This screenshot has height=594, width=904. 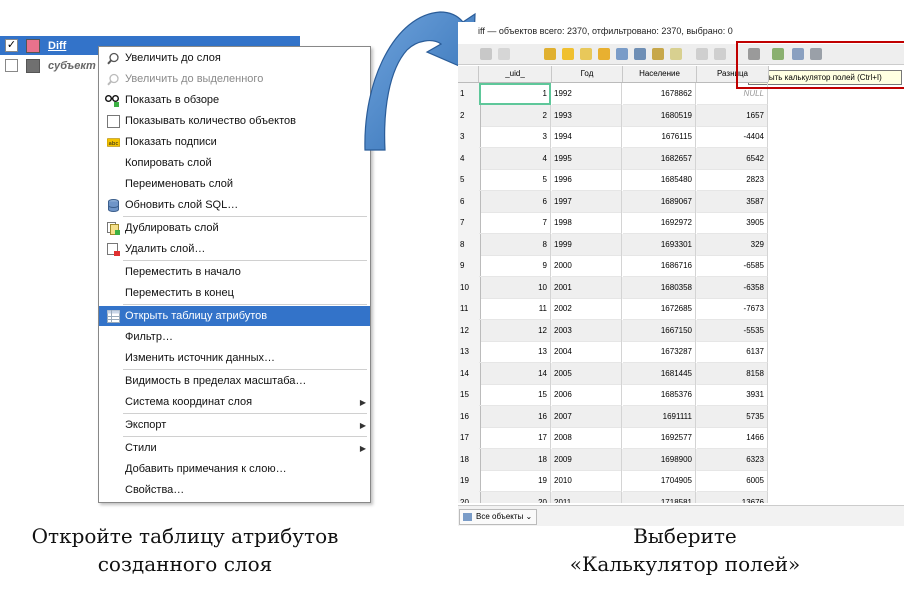 What do you see at coordinates (469, 245) in the screenshot?
I see `row-number: 8` at bounding box center [469, 245].